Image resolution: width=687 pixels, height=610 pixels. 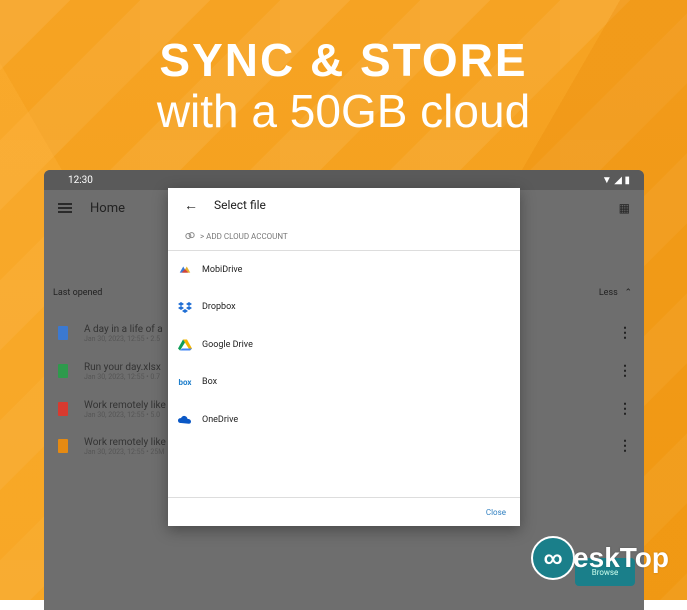 I want to click on add-cloud-account: > ADD CLOUD ACCOUNT, so click(x=344, y=236).